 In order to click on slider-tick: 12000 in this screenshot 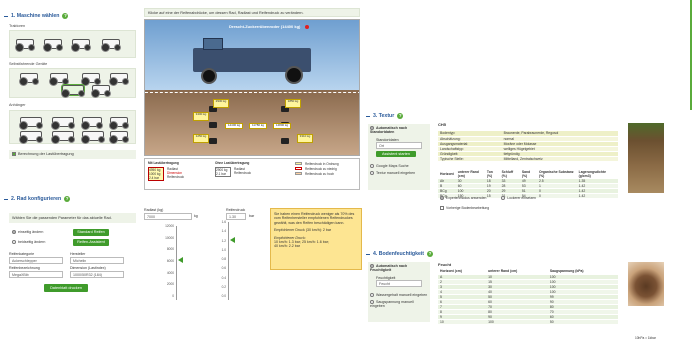, I will do `click(169, 226)`.